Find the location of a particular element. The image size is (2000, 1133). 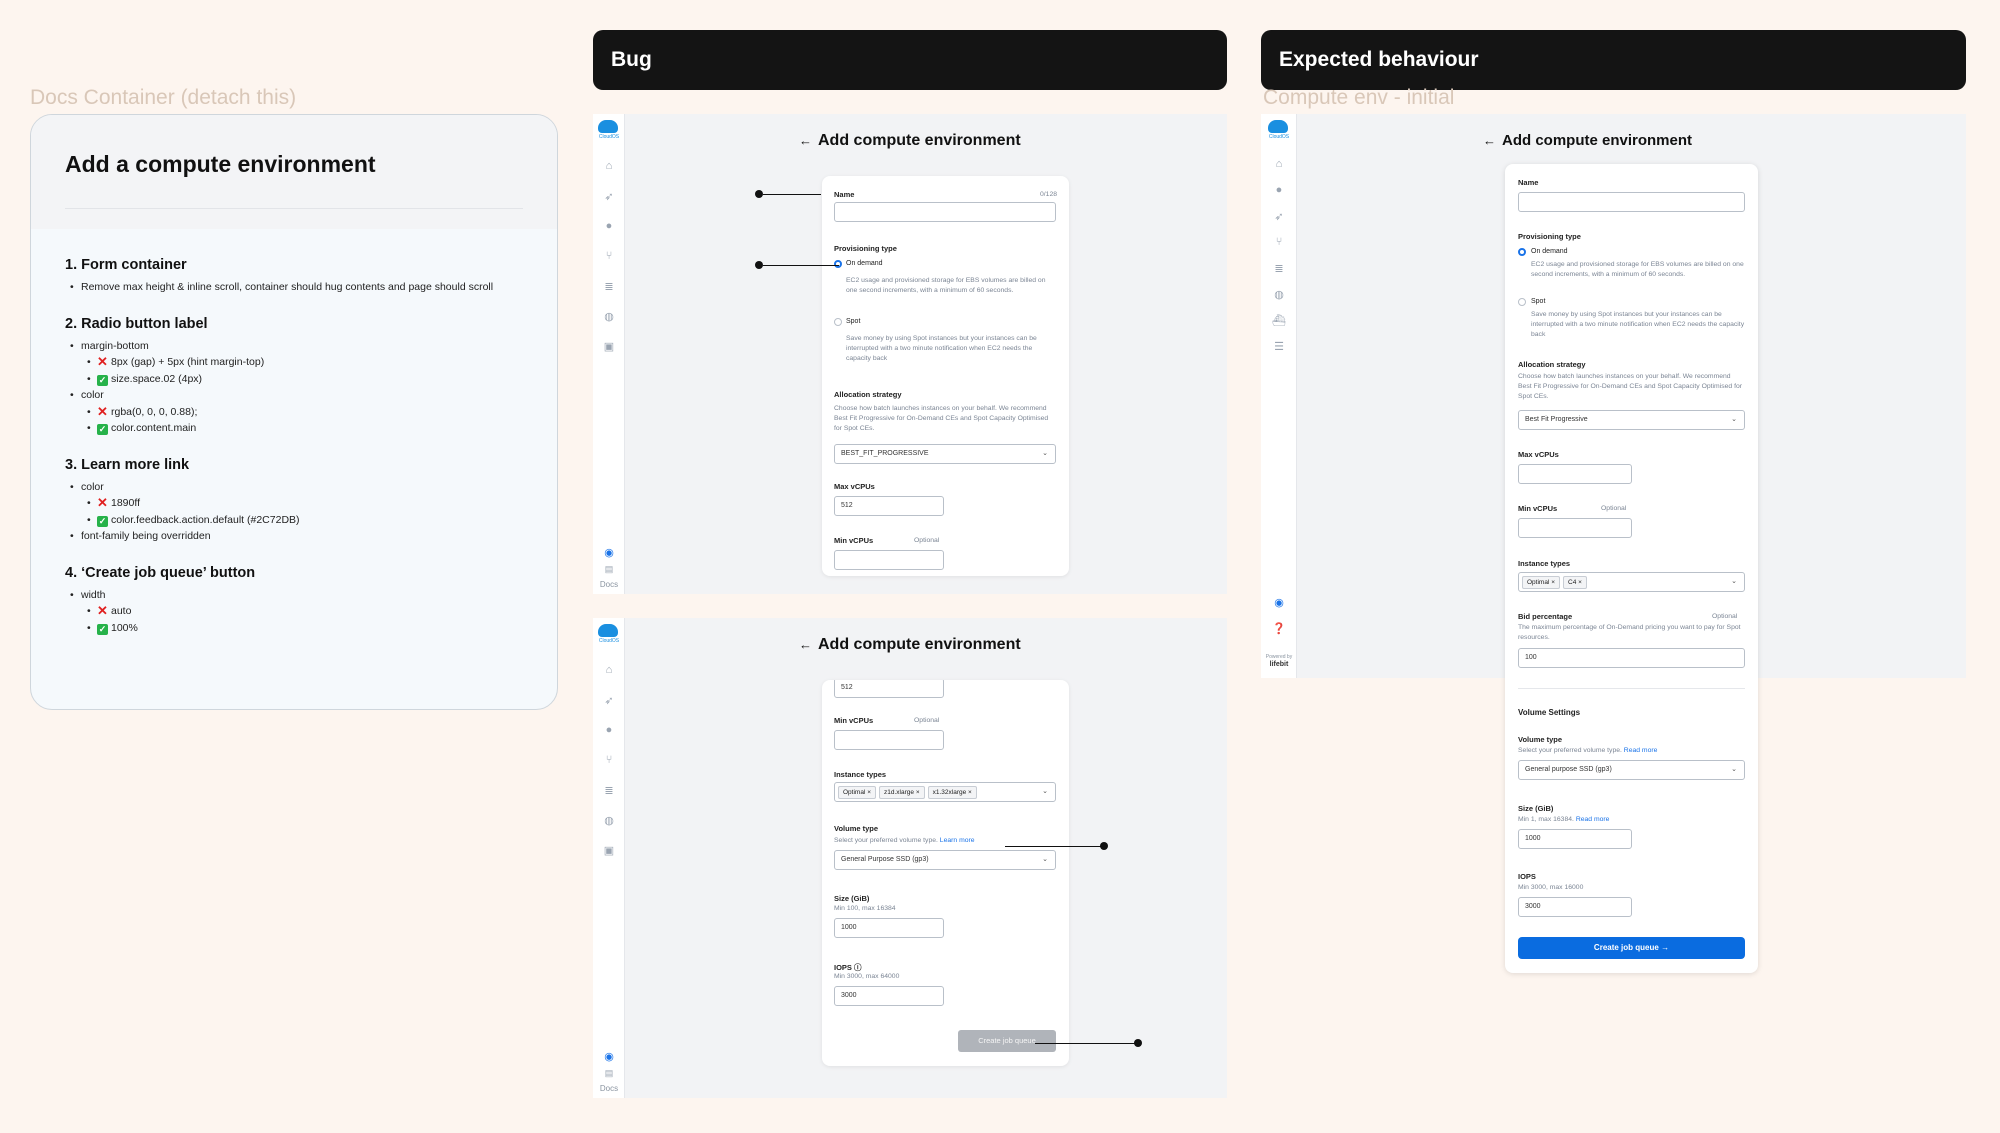

chip-label: x1.32xlarge is located at coordinates (949, 792).